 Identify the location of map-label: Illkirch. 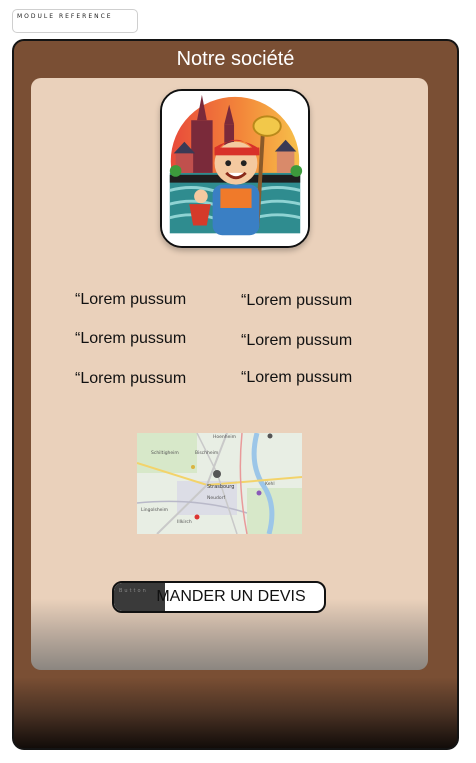
(184, 522).